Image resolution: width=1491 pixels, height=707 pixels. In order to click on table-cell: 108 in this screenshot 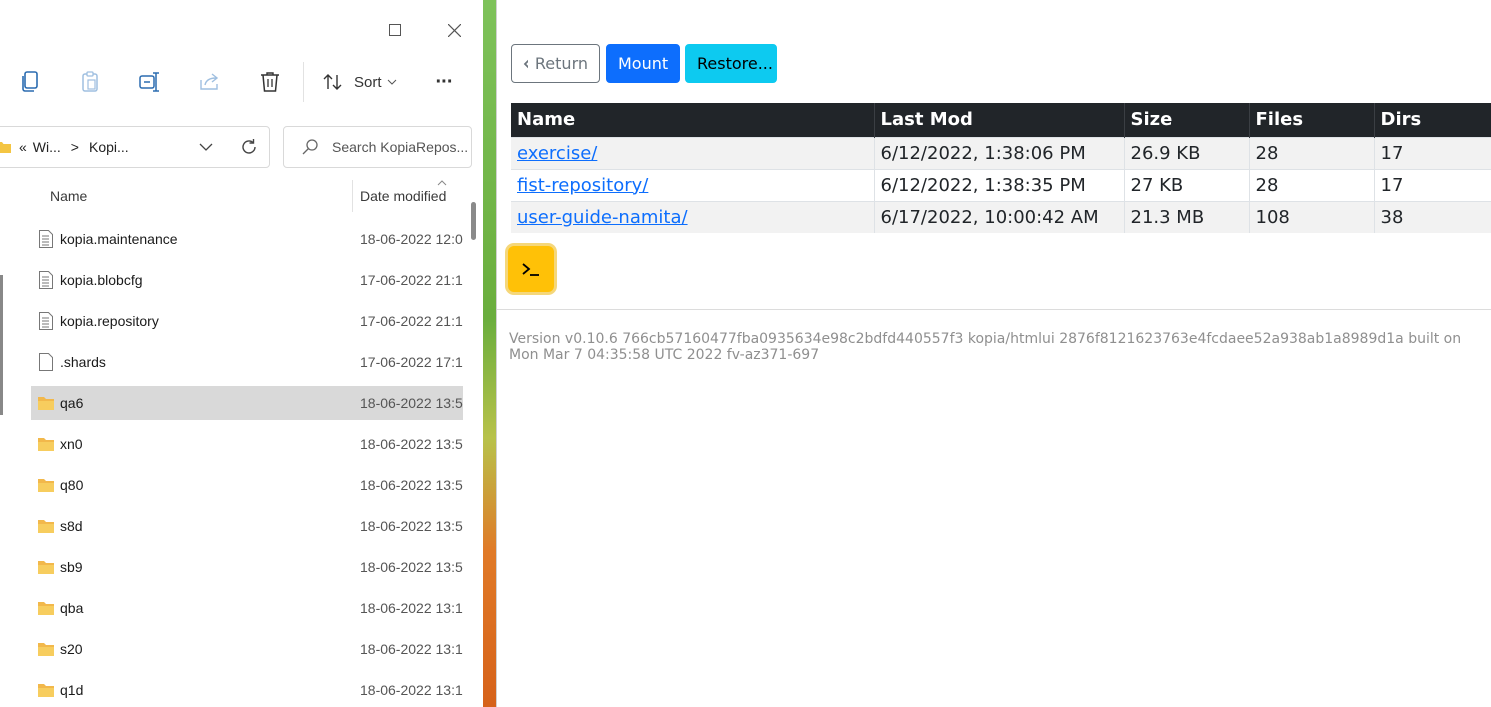, I will do `click(1312, 216)`.